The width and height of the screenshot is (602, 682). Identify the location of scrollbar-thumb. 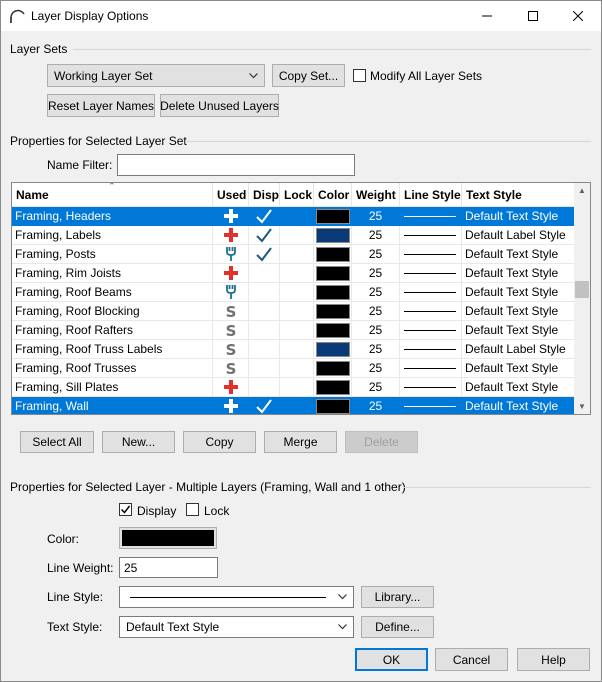
(582, 289).